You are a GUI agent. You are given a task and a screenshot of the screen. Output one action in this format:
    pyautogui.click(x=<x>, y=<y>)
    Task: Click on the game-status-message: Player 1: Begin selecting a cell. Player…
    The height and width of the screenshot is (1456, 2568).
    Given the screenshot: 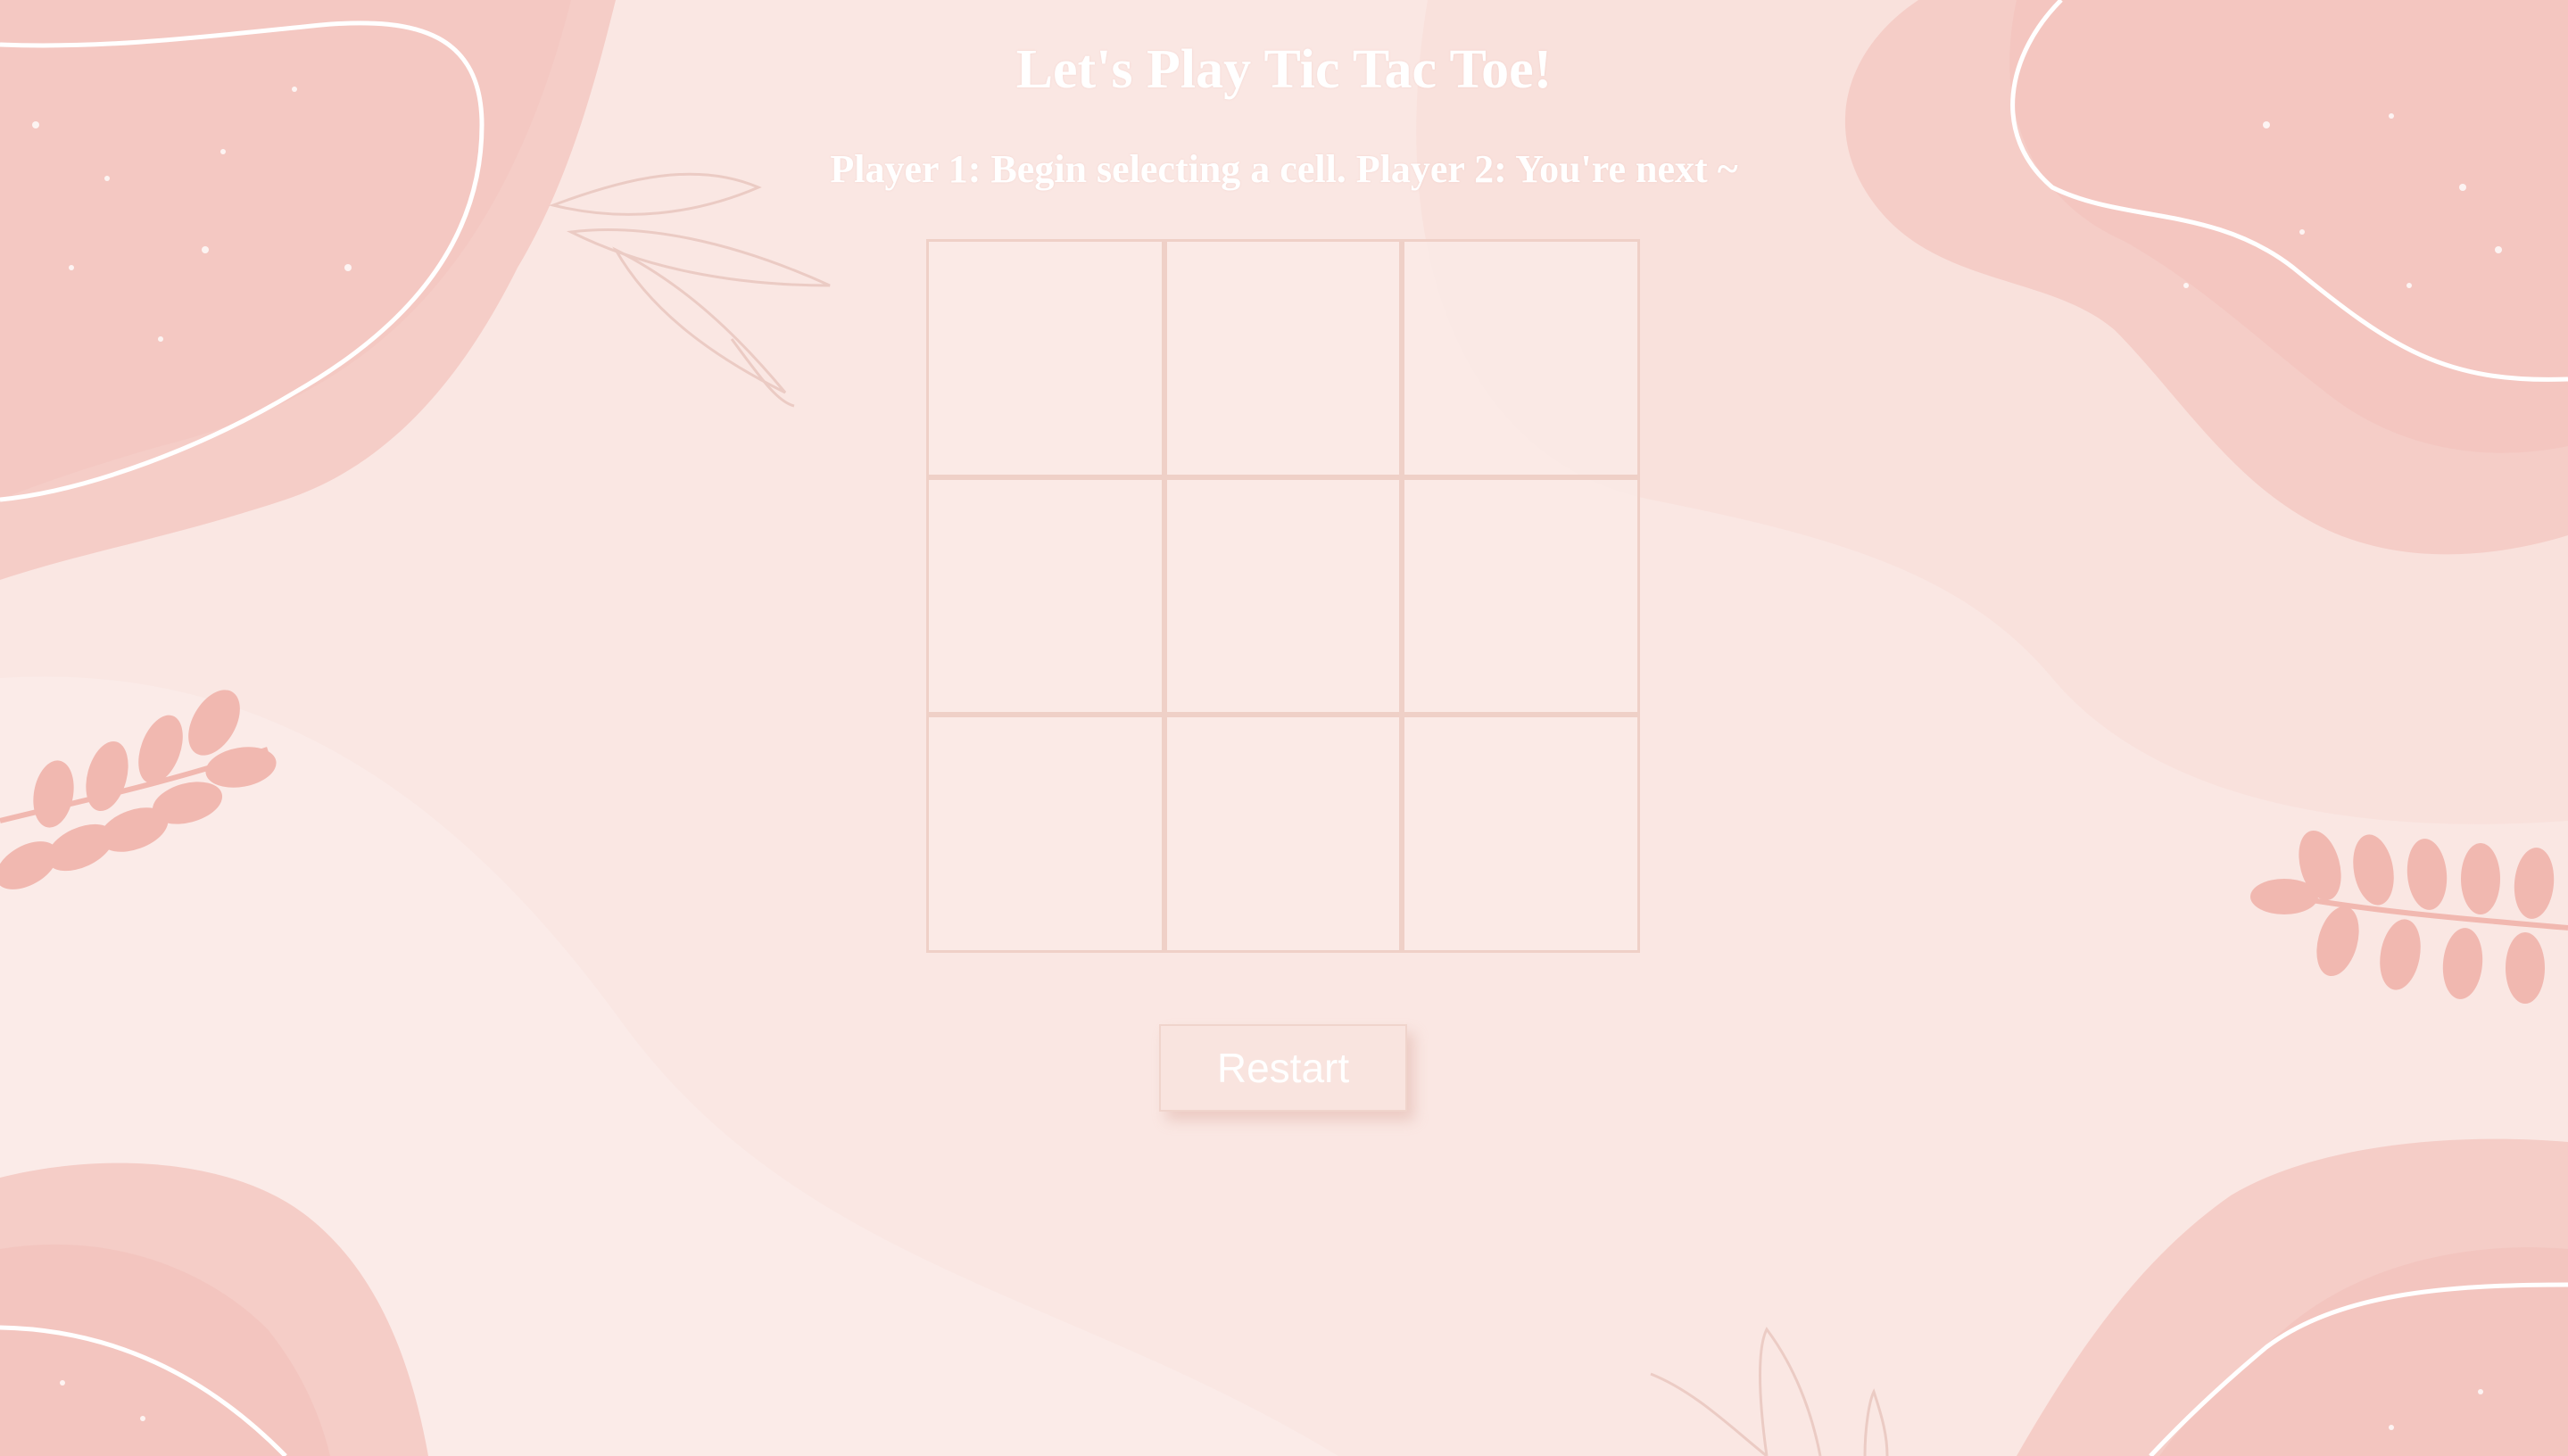 What is the action you would take?
    pyautogui.click(x=1284, y=169)
    